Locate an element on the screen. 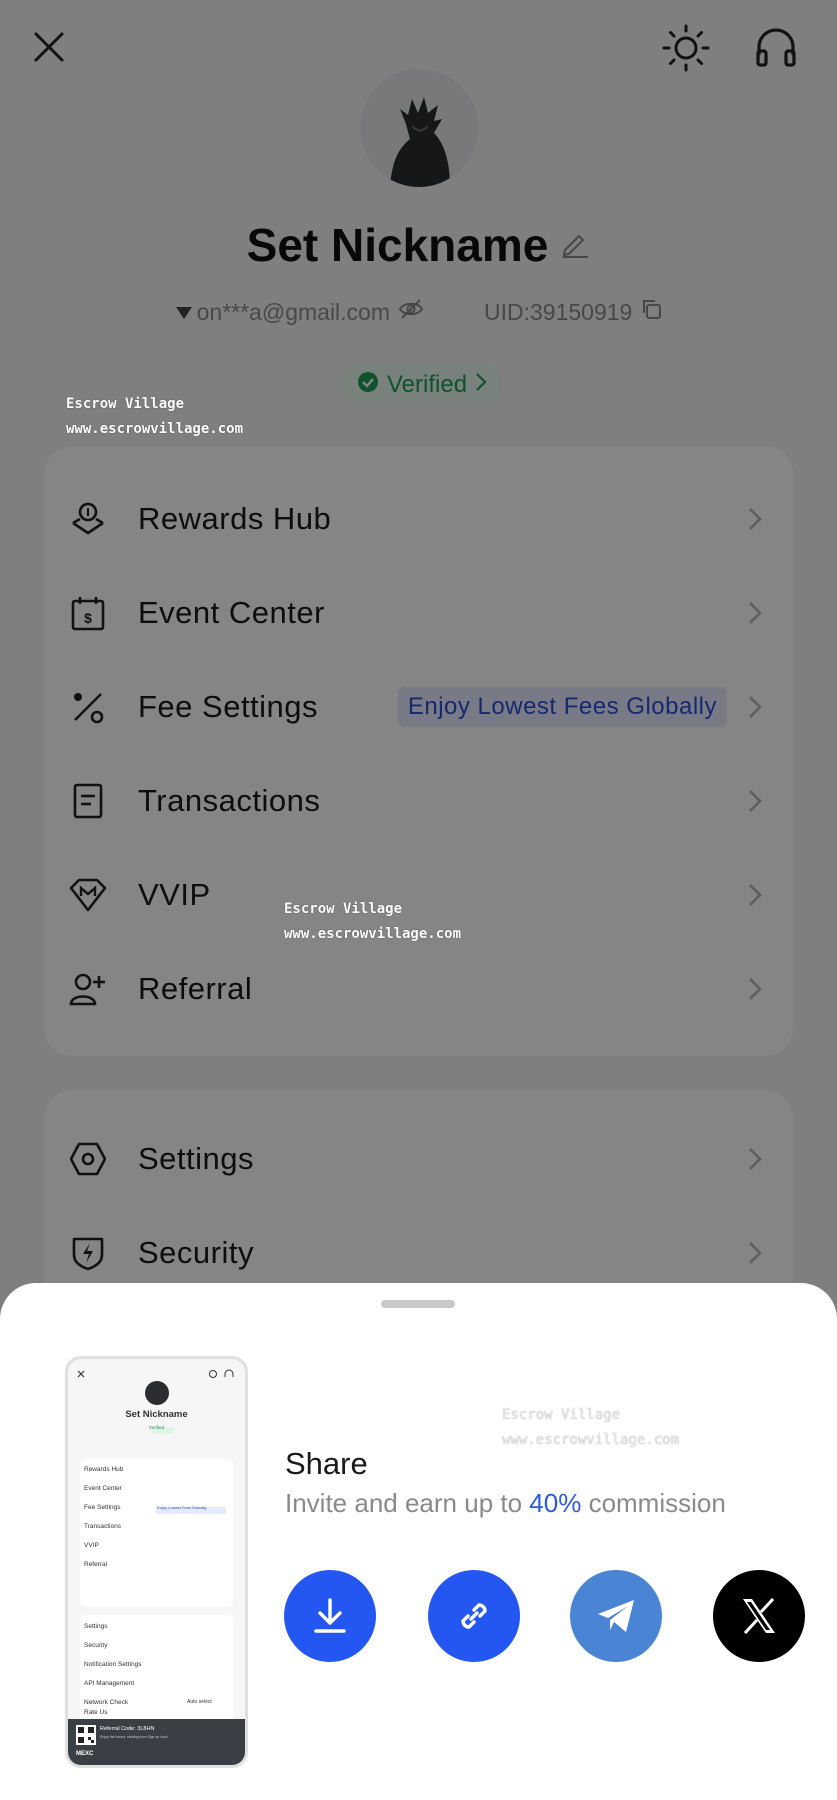 Image resolution: width=837 pixels, height=1800 pixels. link-icon is located at coordinates (474, 1616).